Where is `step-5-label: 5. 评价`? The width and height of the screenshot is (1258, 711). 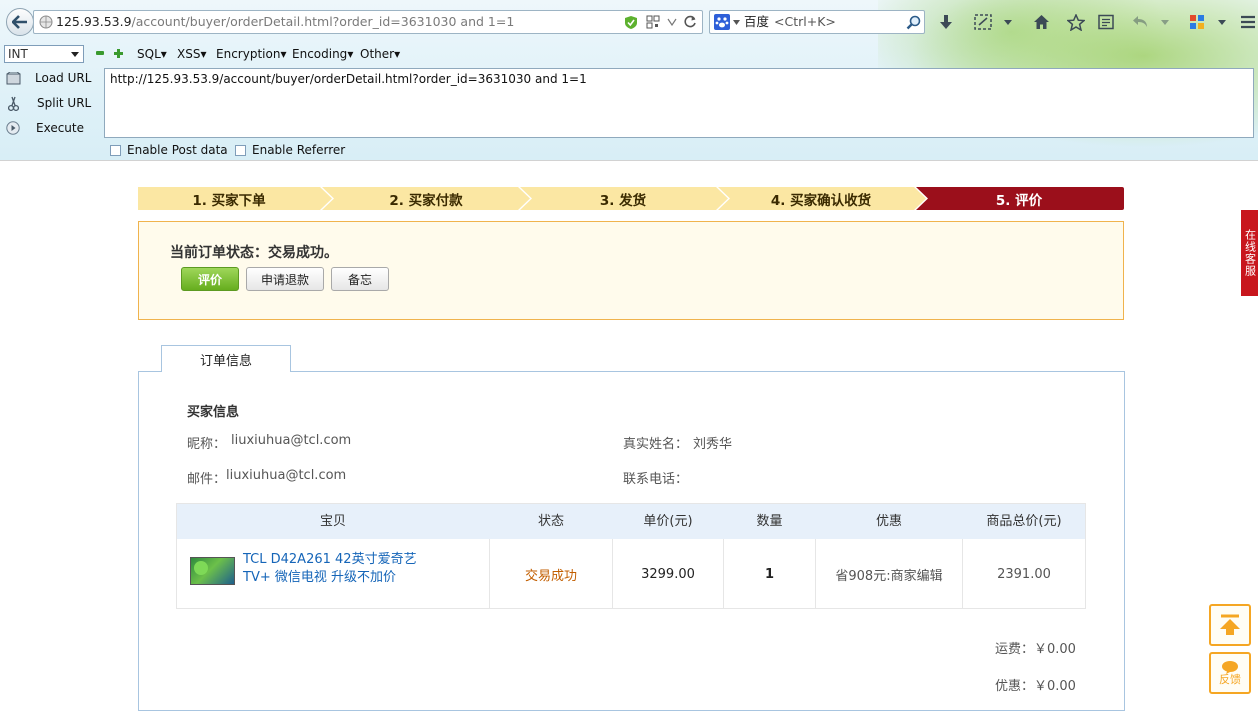 step-5-label: 5. 评价 is located at coordinates (1019, 200).